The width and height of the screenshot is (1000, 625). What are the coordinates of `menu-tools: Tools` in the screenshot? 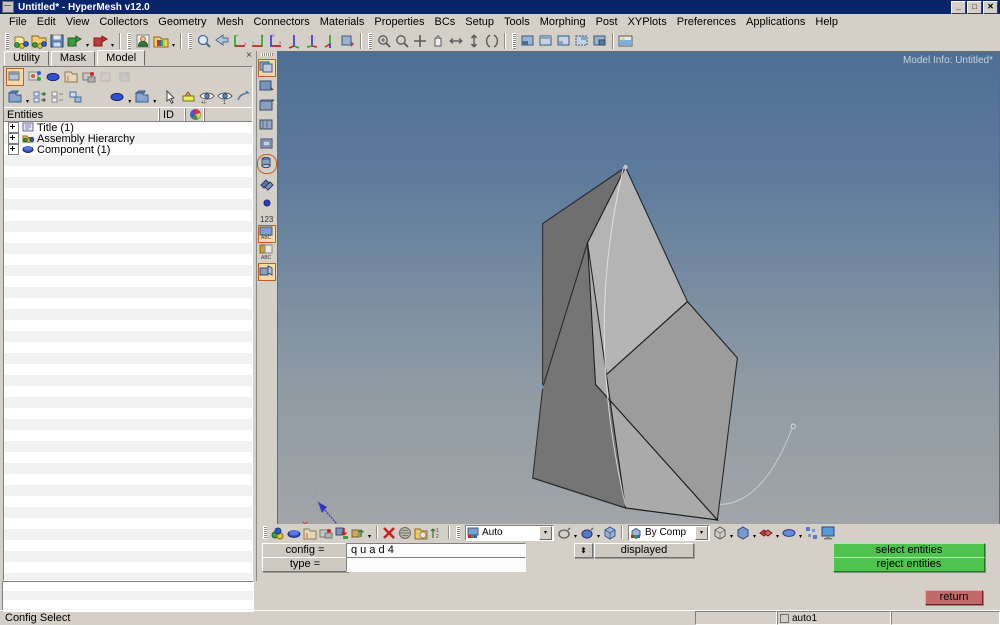 It's located at (517, 22).